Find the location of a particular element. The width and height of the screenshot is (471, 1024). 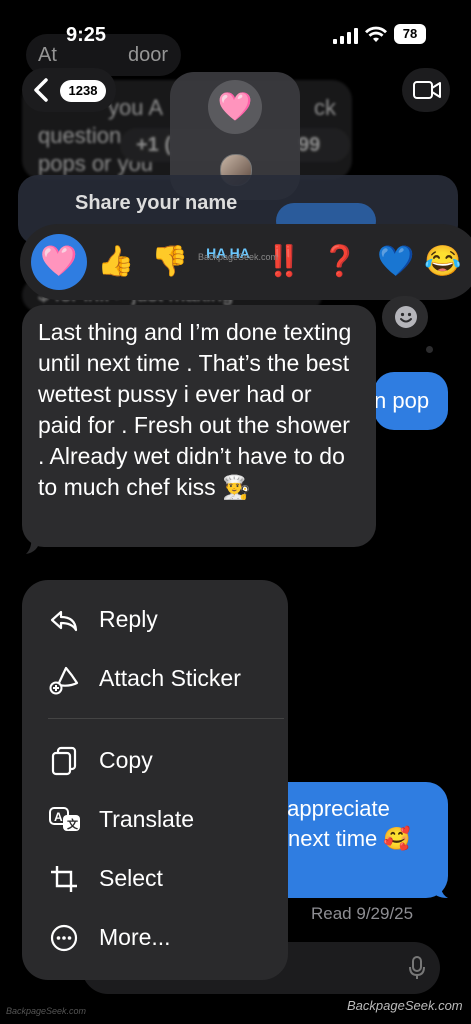

menu-item-label: Reply is located at coordinates (128, 619).